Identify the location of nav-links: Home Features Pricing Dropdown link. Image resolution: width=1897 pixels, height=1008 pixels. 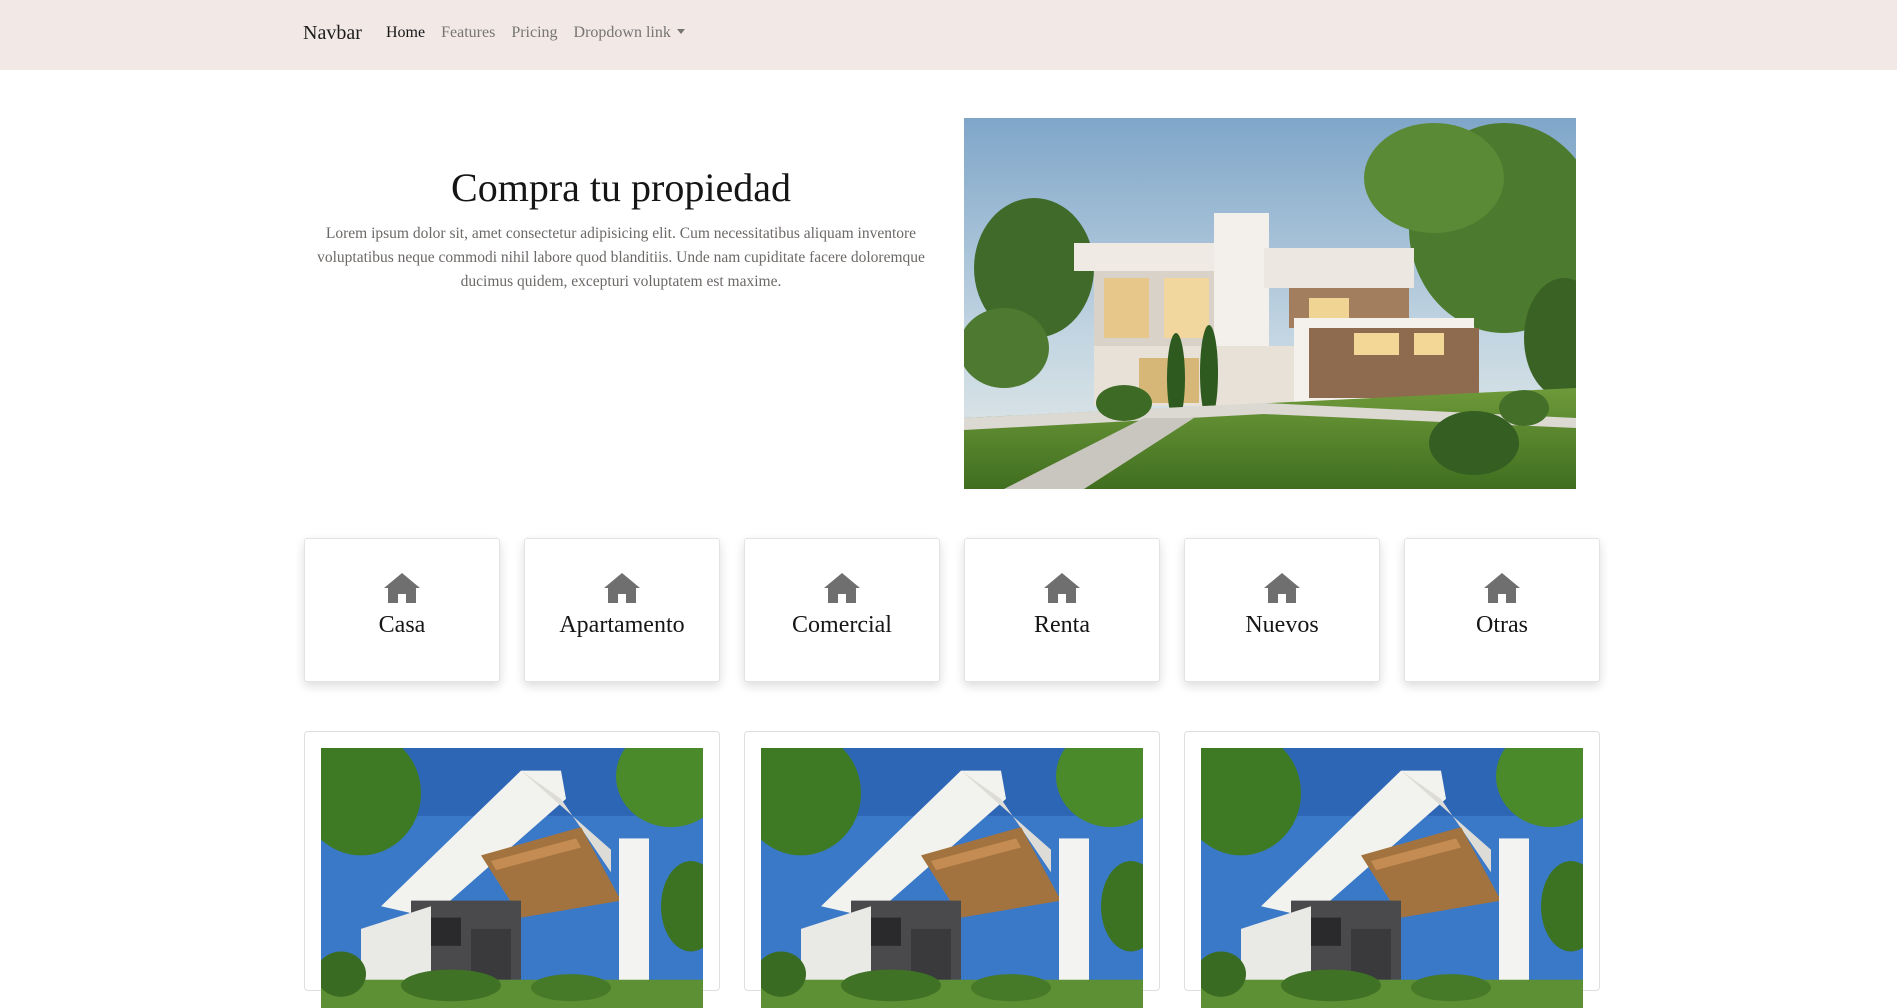
(535, 33).